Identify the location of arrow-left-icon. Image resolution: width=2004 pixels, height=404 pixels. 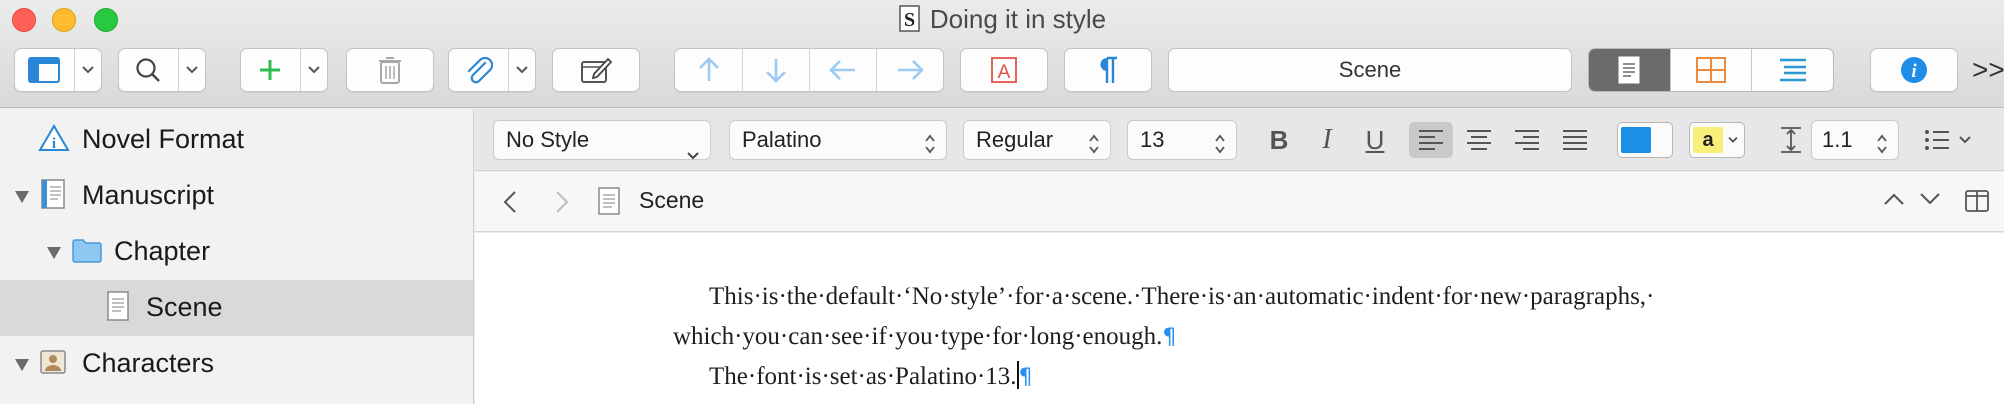
(842, 70).